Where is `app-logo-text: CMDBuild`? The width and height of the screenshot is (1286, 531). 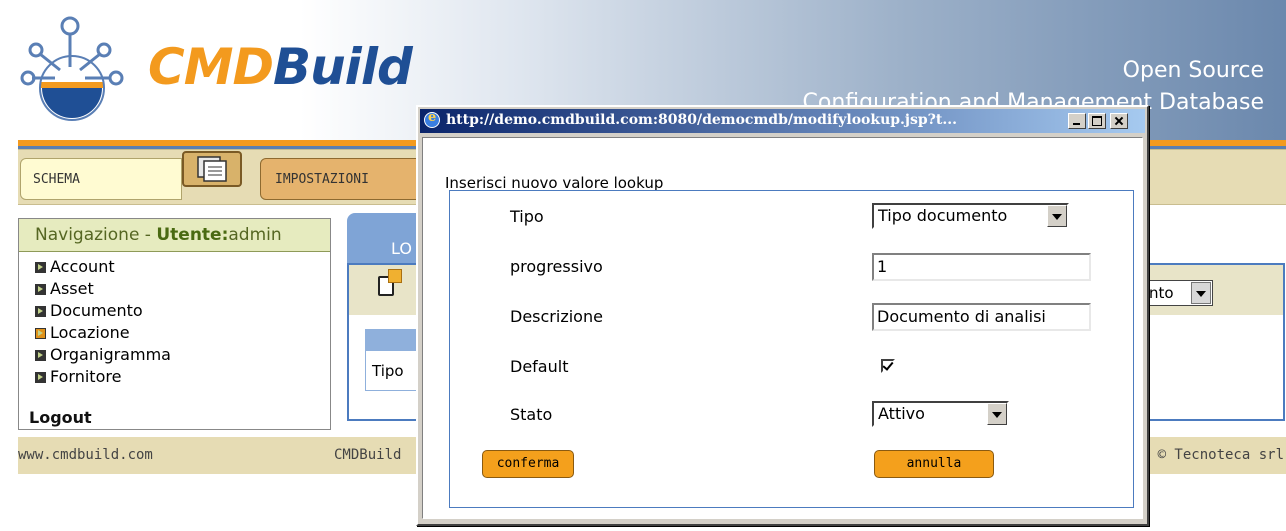 app-logo-text: CMDBuild is located at coordinates (280, 67).